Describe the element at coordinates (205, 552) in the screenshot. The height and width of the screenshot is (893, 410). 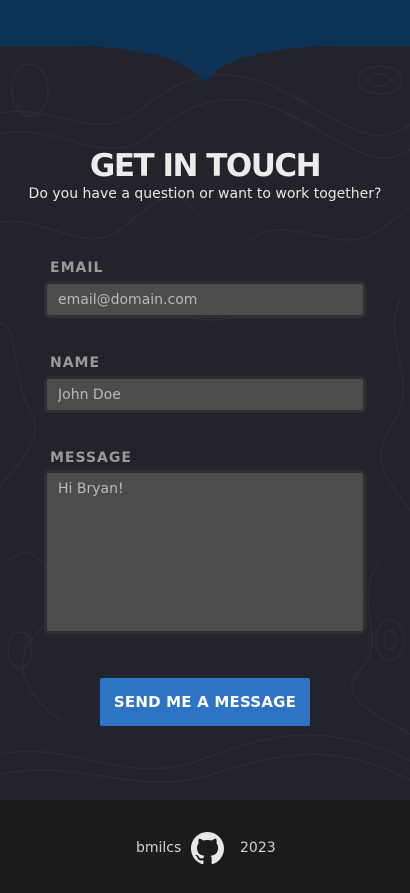
I see `message-field` at that location.